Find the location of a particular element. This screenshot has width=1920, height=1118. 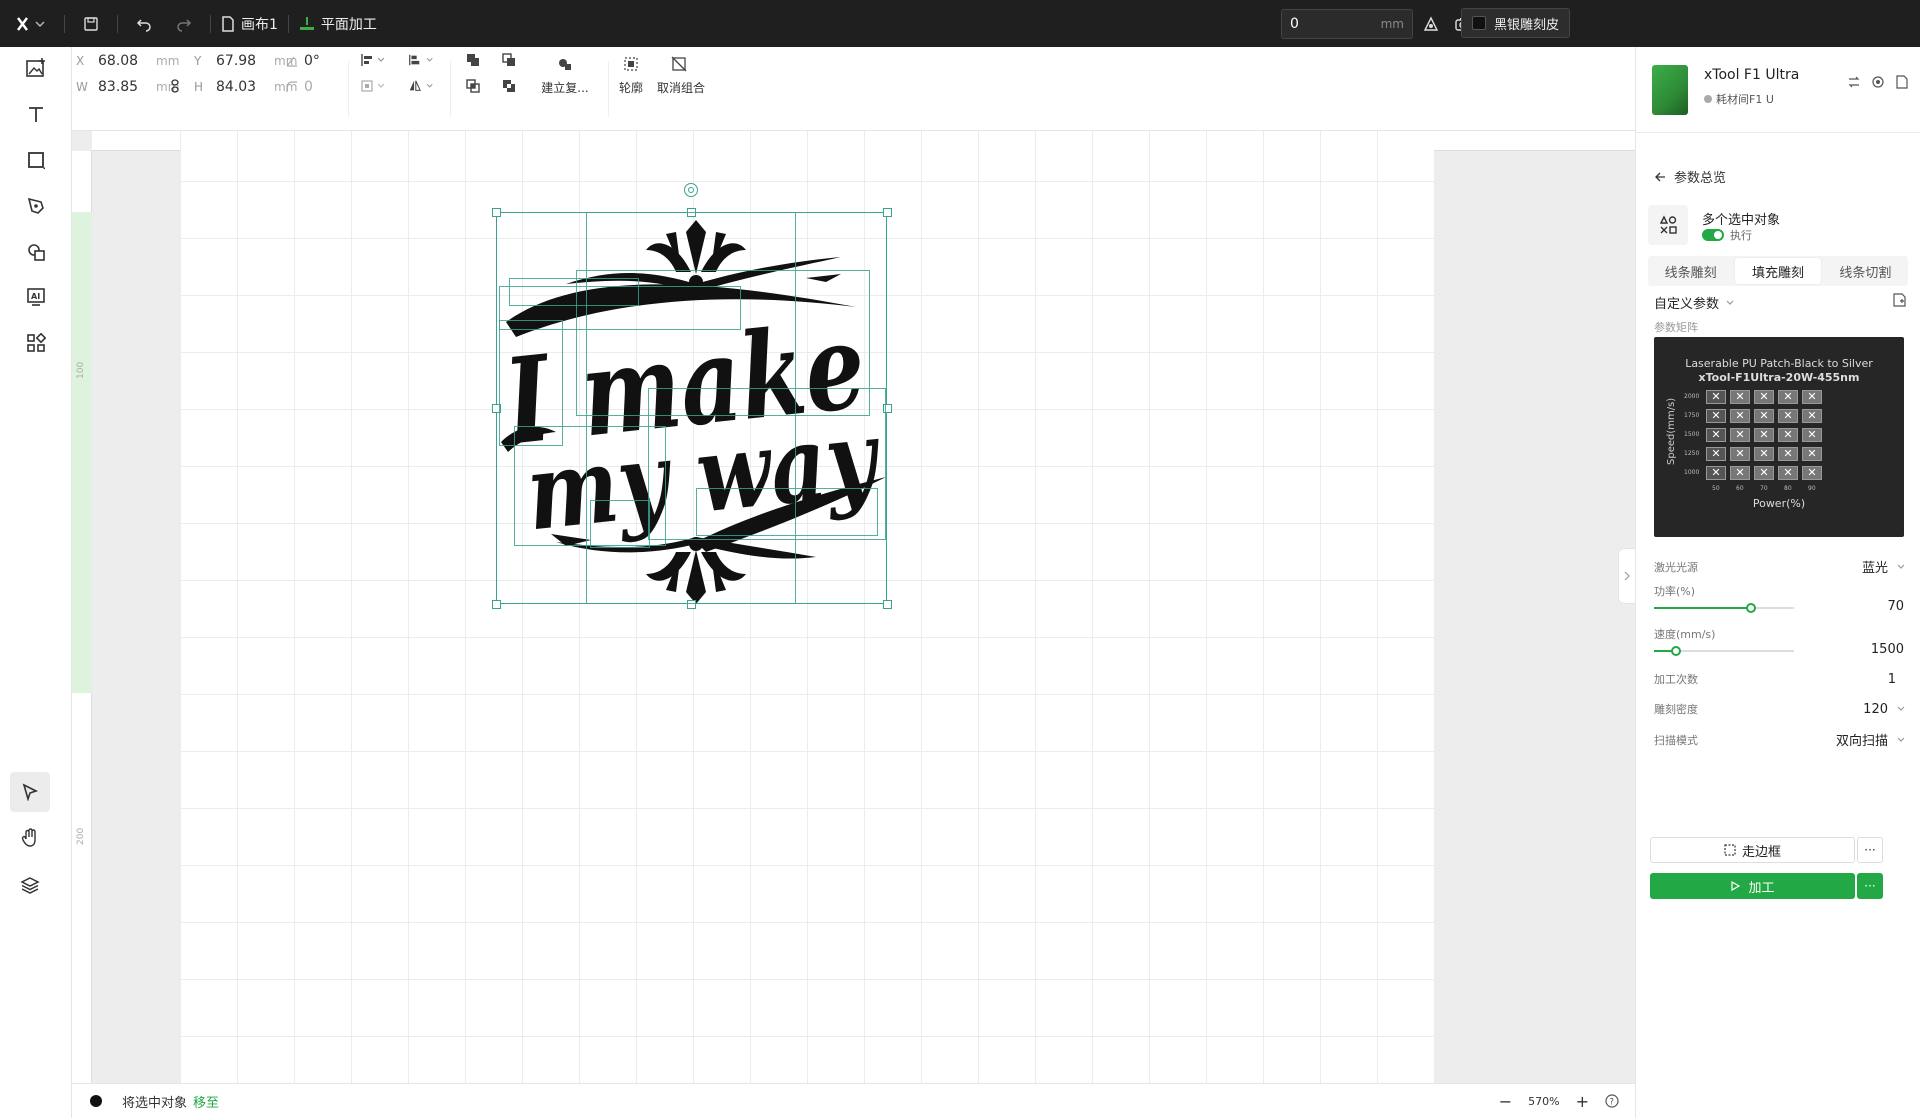

scan-mode-row: 扫描模式 双向扫描 is located at coordinates (1780, 739).